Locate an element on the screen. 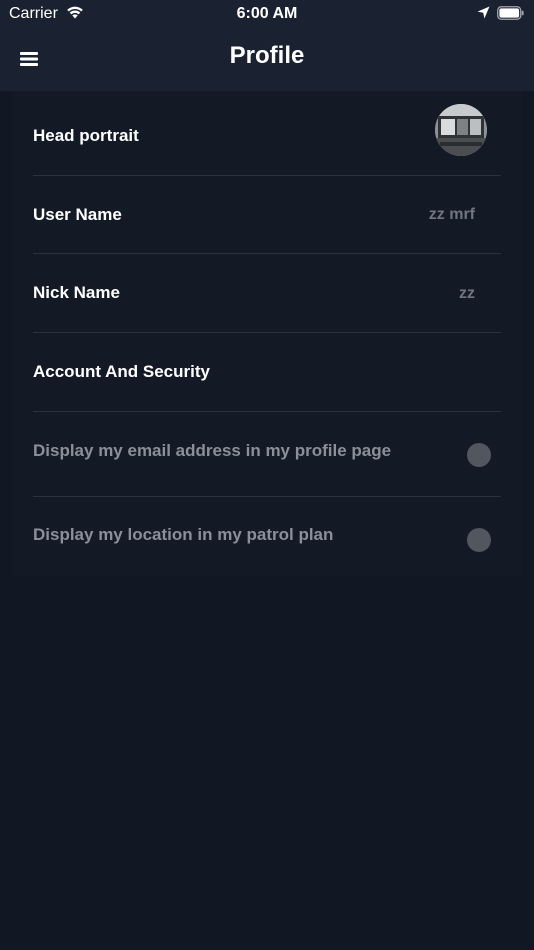 This screenshot has height=950, width=534. head-portrait-label: Head portrait is located at coordinates (86, 135).